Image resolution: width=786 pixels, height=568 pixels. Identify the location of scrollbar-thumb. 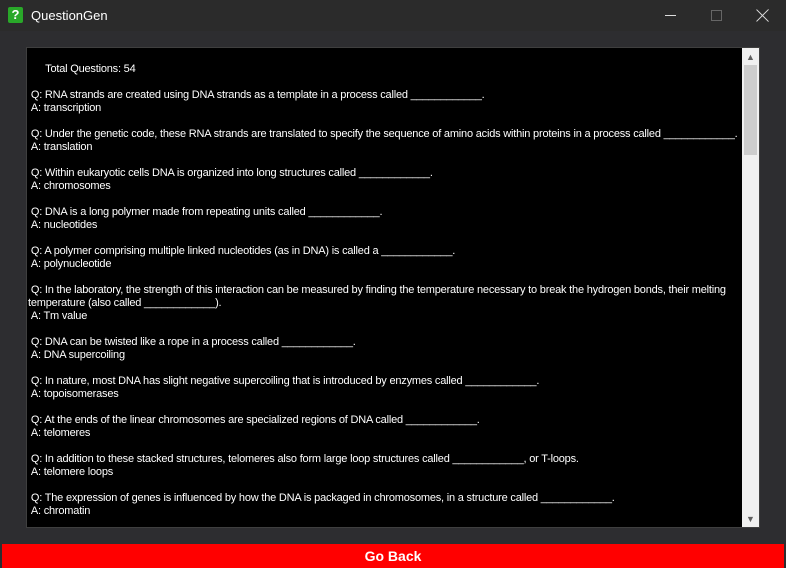
(750, 110).